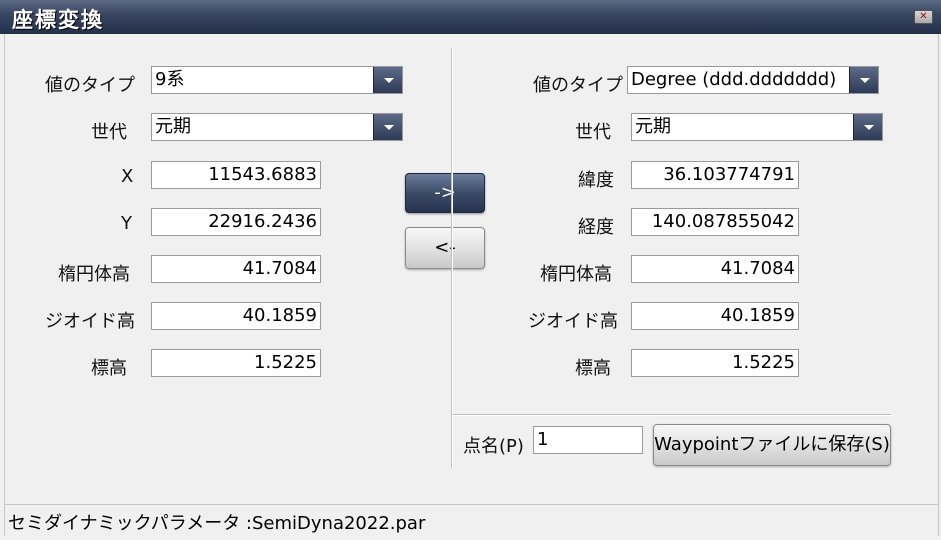  What do you see at coordinates (578, 85) in the screenshot?
I see `right-value-type-label: 値のタイプ` at bounding box center [578, 85].